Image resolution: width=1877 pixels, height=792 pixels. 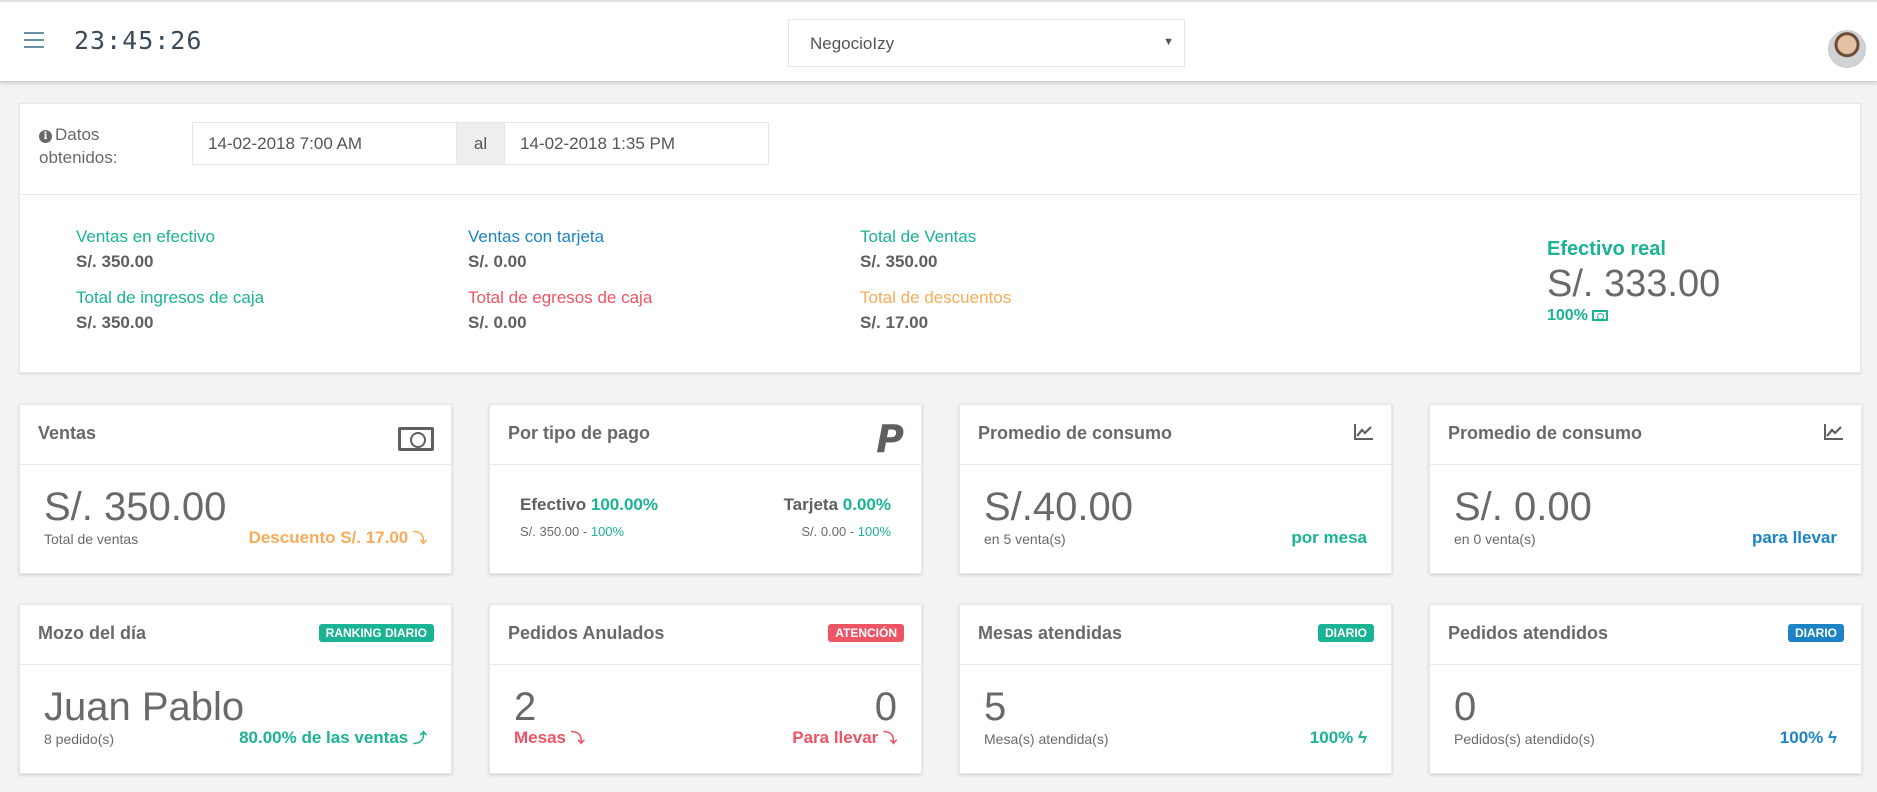 I want to click on business-select-value: NegocioIzy, so click(x=852, y=43).